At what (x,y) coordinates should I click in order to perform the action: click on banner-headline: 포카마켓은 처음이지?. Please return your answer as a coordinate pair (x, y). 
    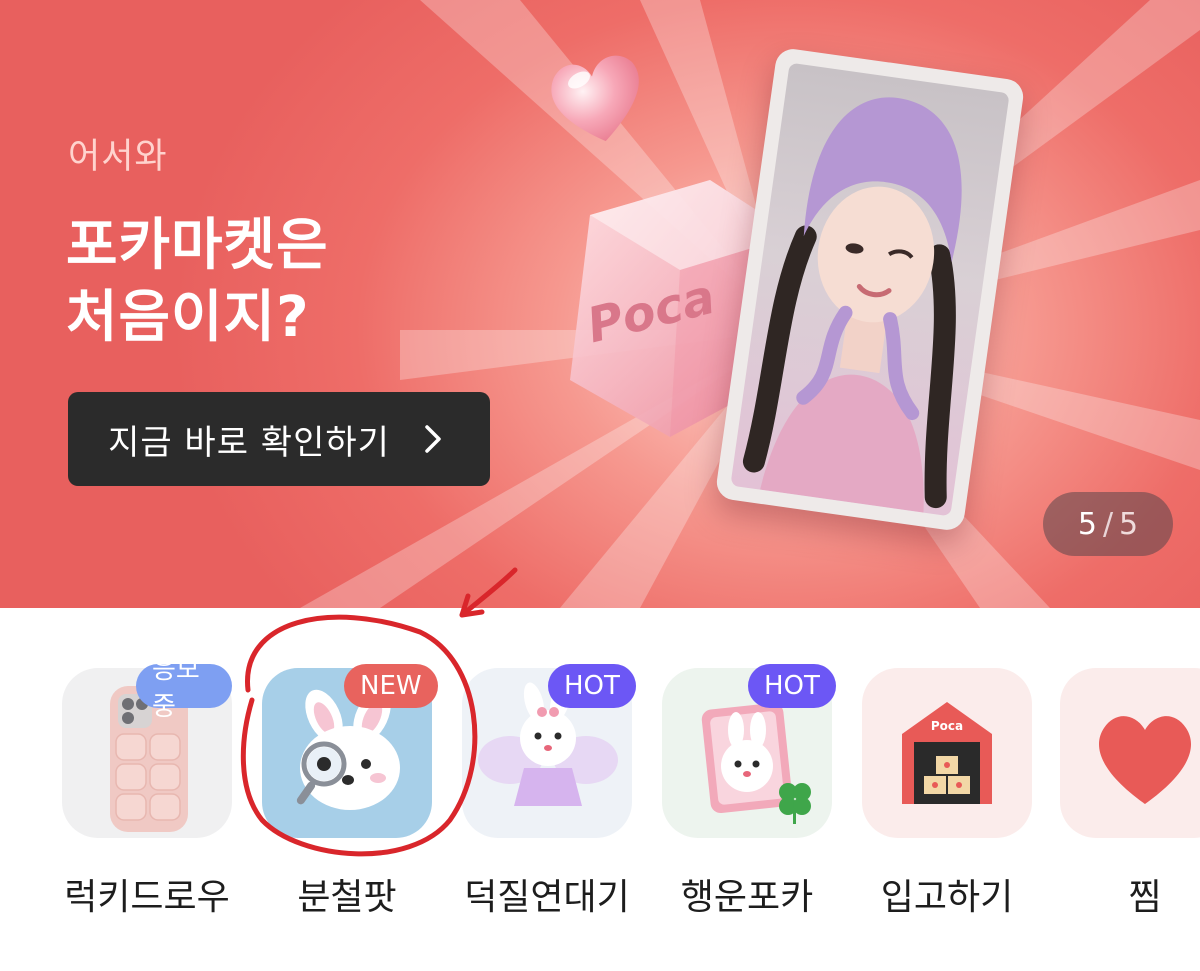
    Looking at the image, I should click on (197, 282).